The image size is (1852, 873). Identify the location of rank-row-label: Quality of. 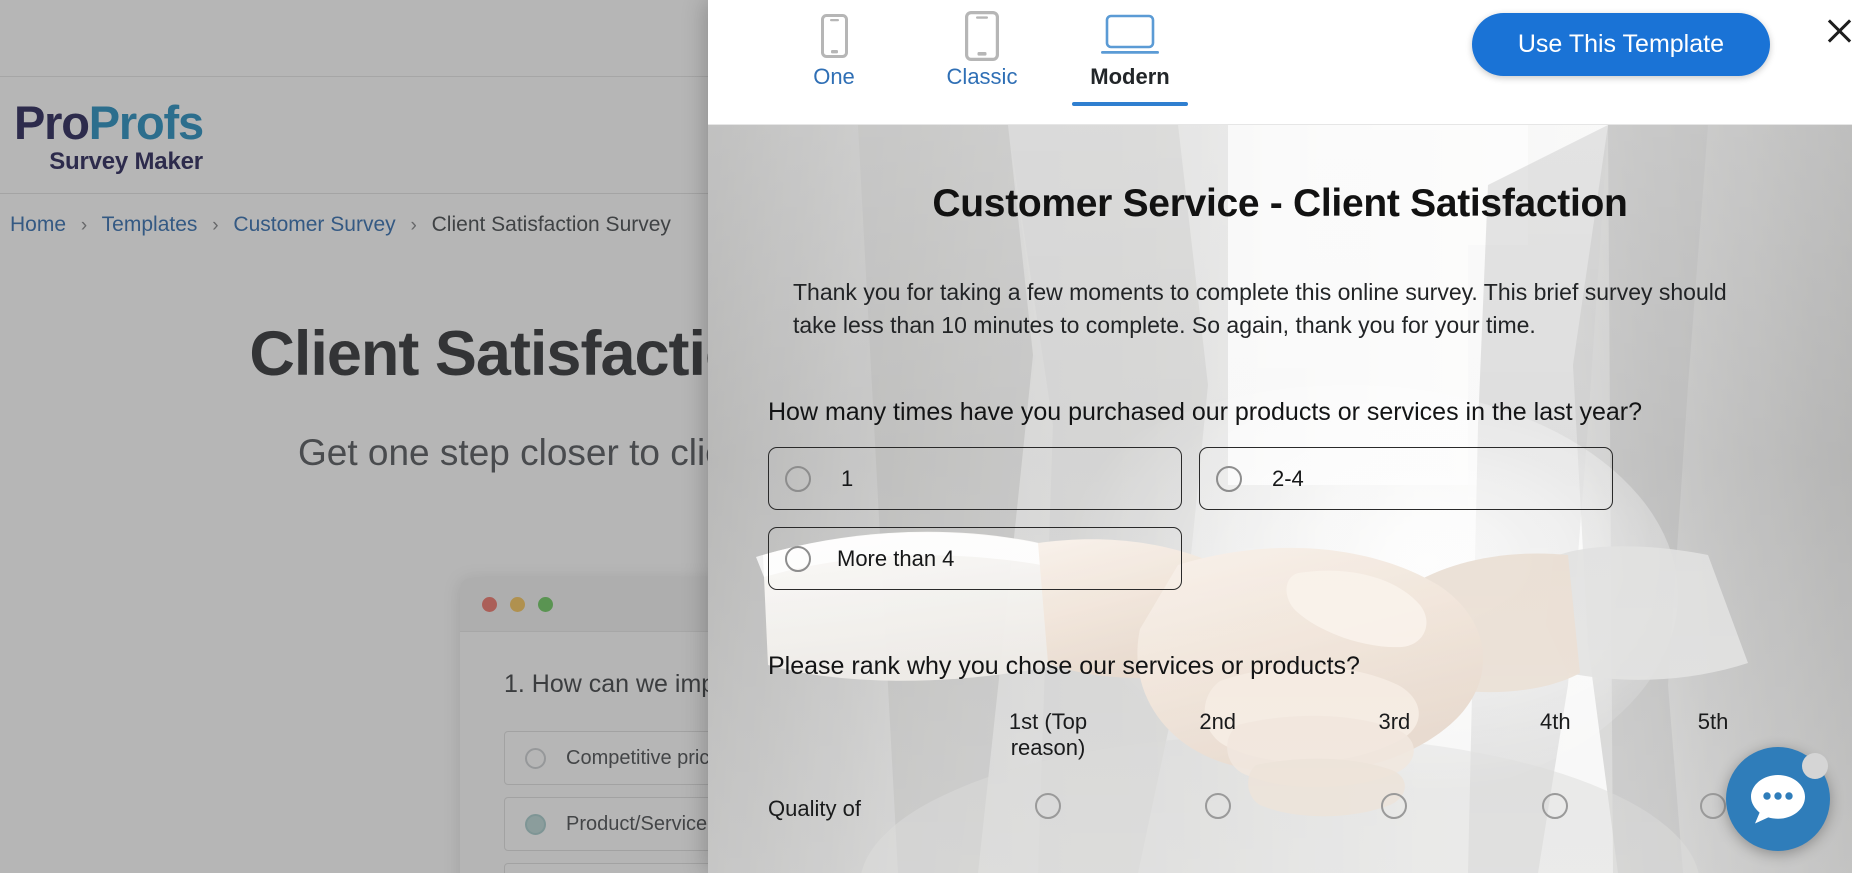
(814, 808).